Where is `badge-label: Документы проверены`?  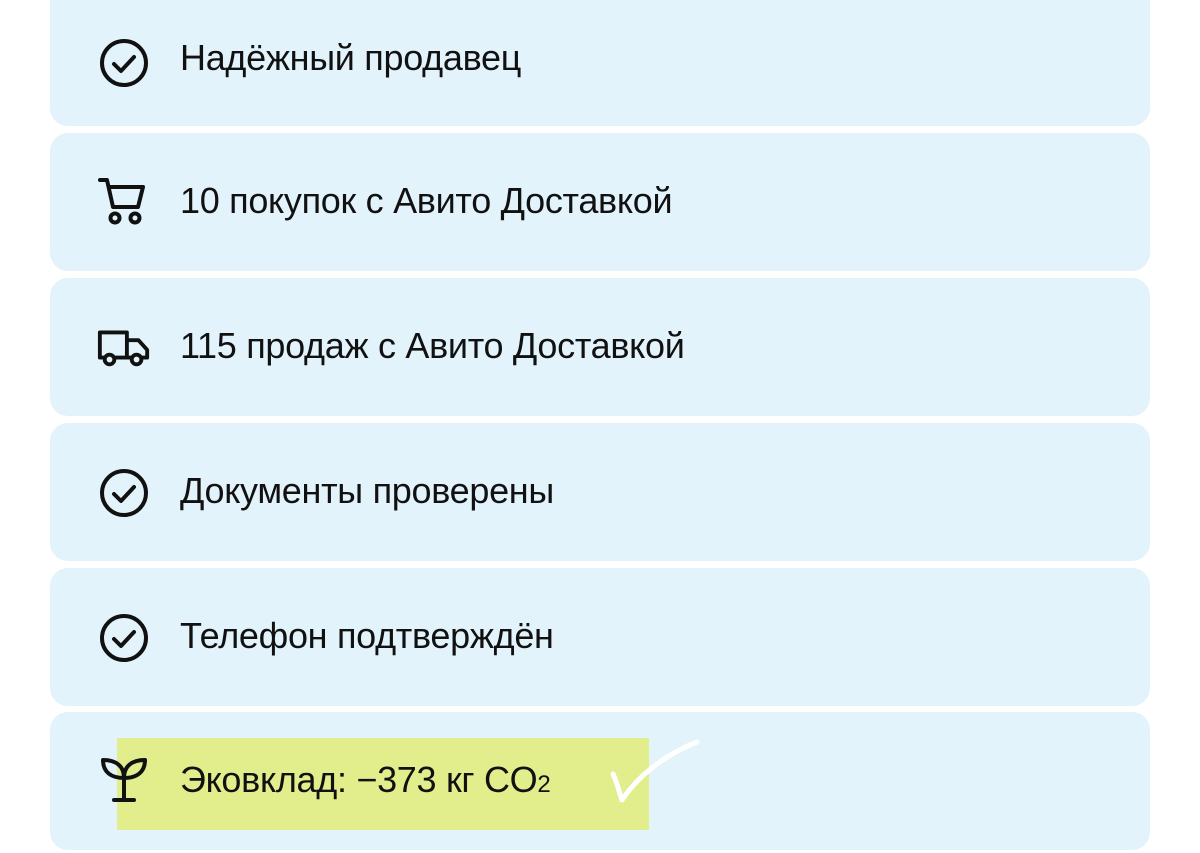 badge-label: Документы проверены is located at coordinates (367, 490).